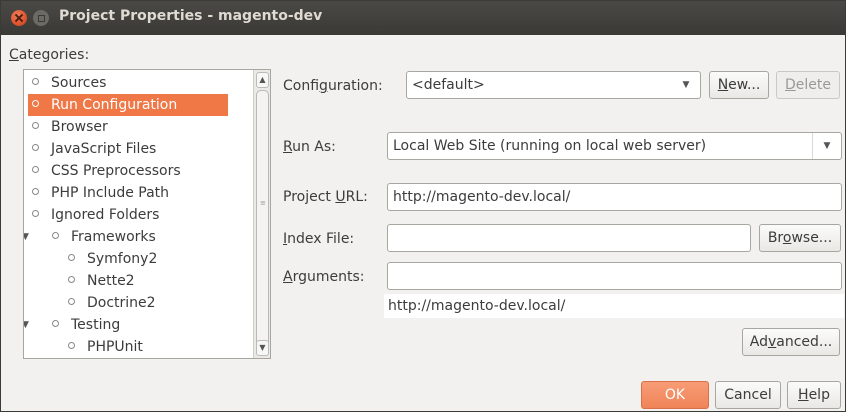 This screenshot has width=846, height=412. What do you see at coordinates (102, 171) in the screenshot?
I see `tree-item-css-preprocessors: CSS Preprocessors` at bounding box center [102, 171].